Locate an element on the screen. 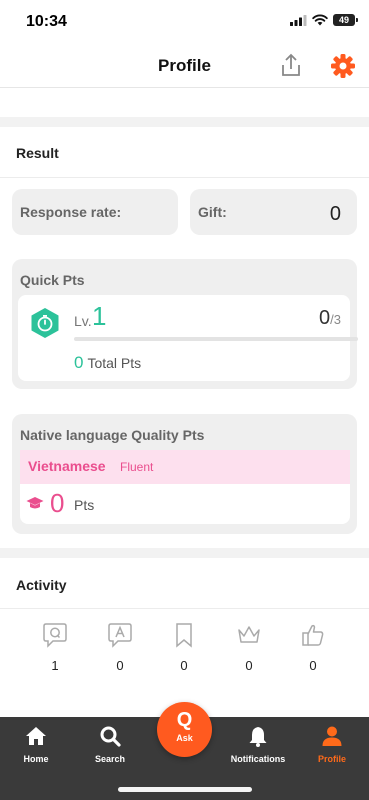  tab-notifications-label: Notifications is located at coordinates (258, 759).